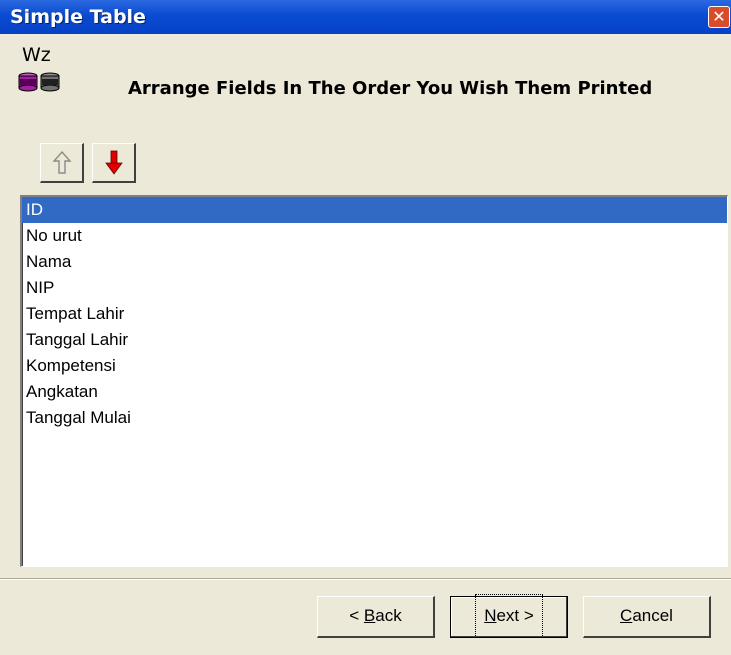 The width and height of the screenshot is (731, 655). What do you see at coordinates (374, 262) in the screenshot?
I see `list-item: Nama` at bounding box center [374, 262].